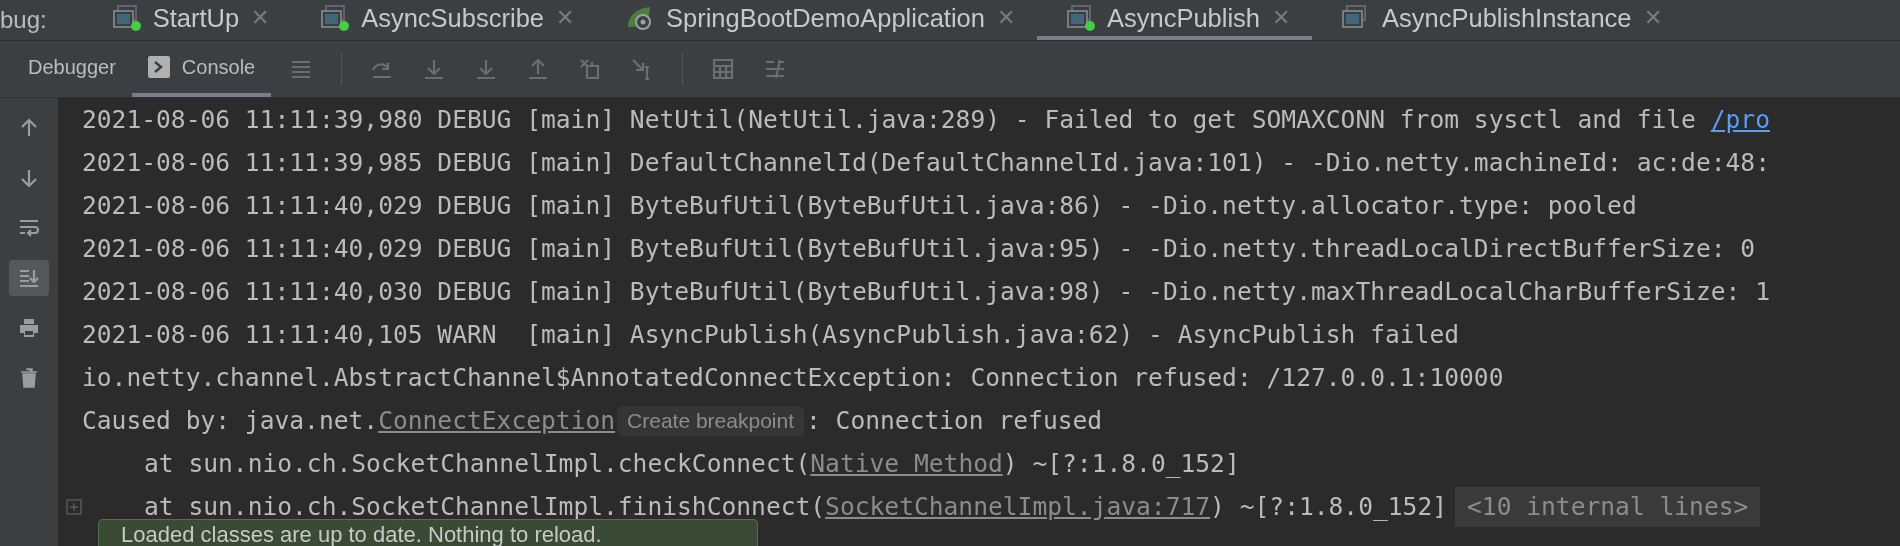  What do you see at coordinates (710, 420) in the screenshot?
I see `create-breakpoint-hint: Create breakpoint` at bounding box center [710, 420].